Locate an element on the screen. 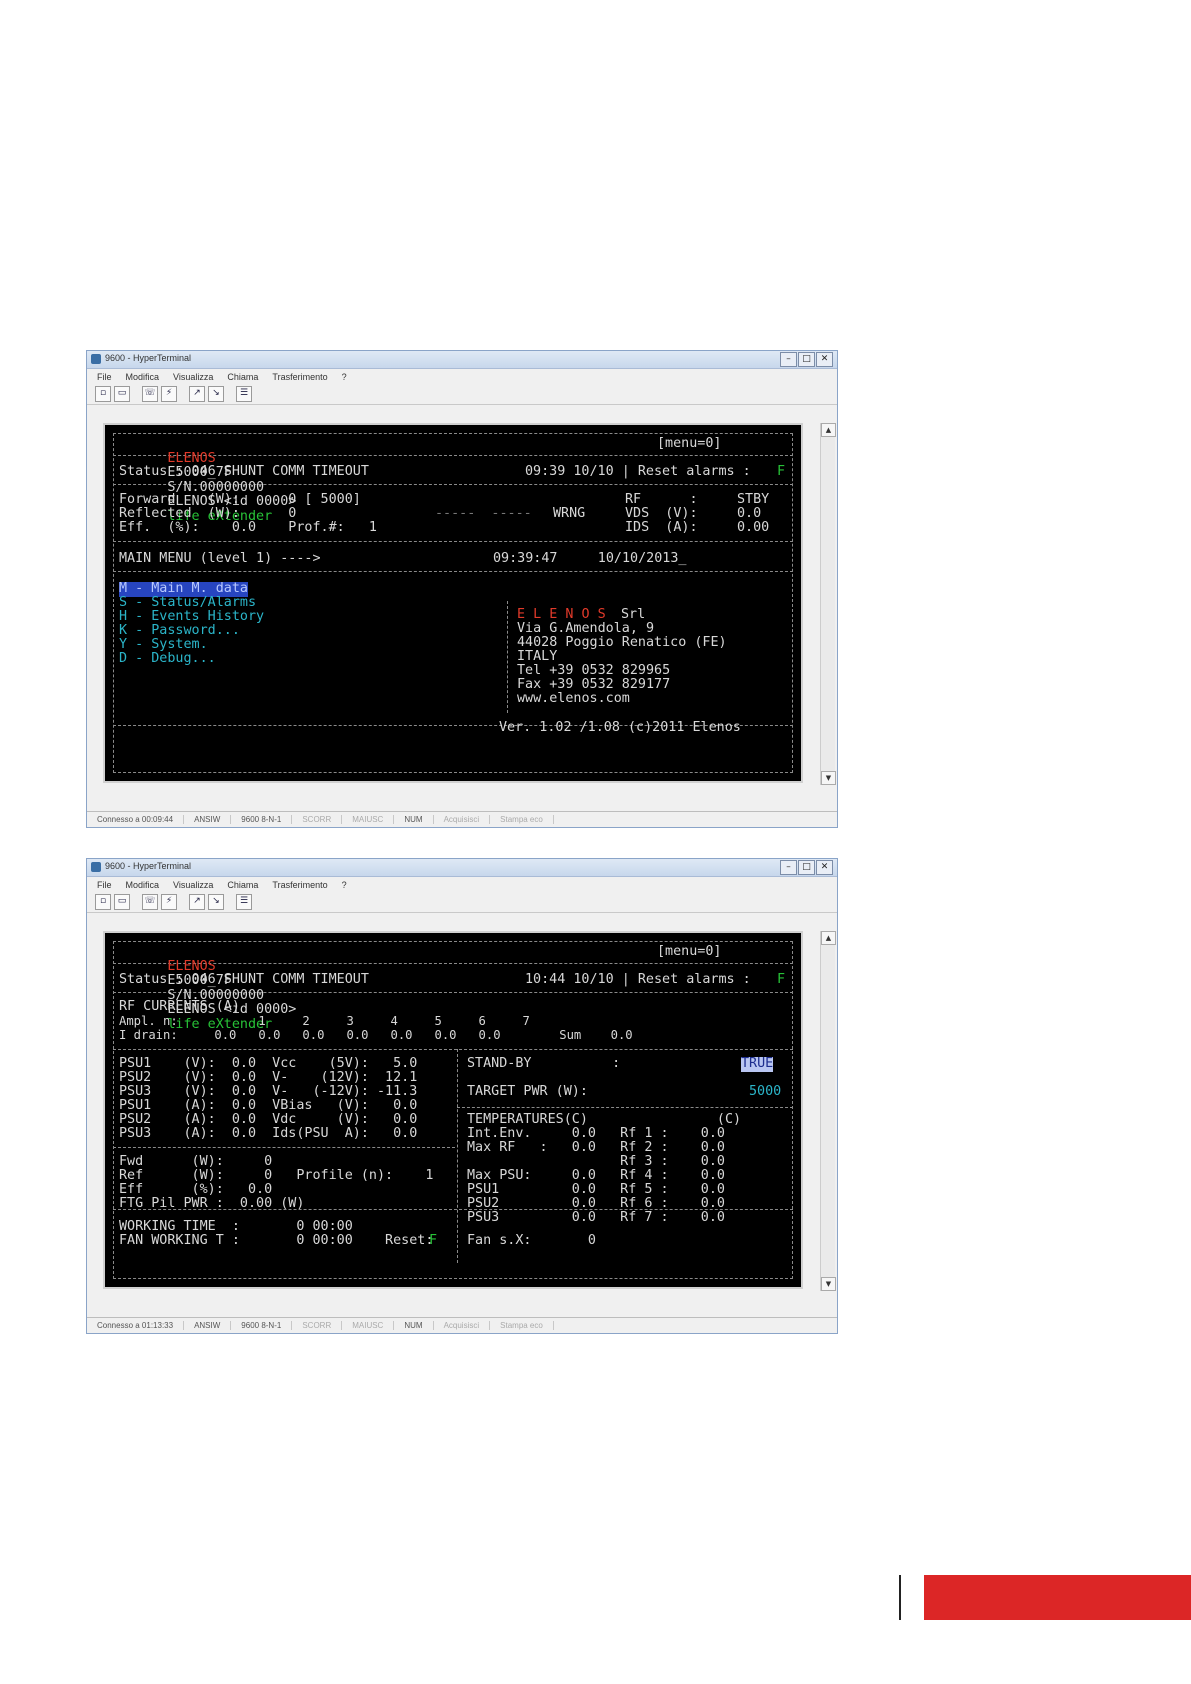 The image size is (1191, 1684). target-power-value: 5000 is located at coordinates (765, 1092).